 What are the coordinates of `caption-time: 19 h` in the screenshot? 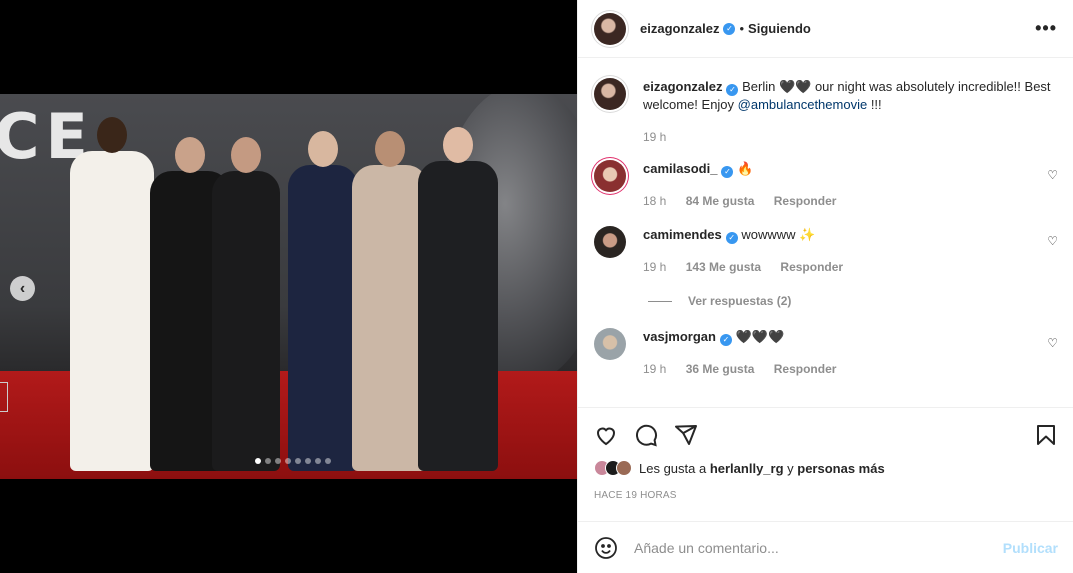 It's located at (655, 137).